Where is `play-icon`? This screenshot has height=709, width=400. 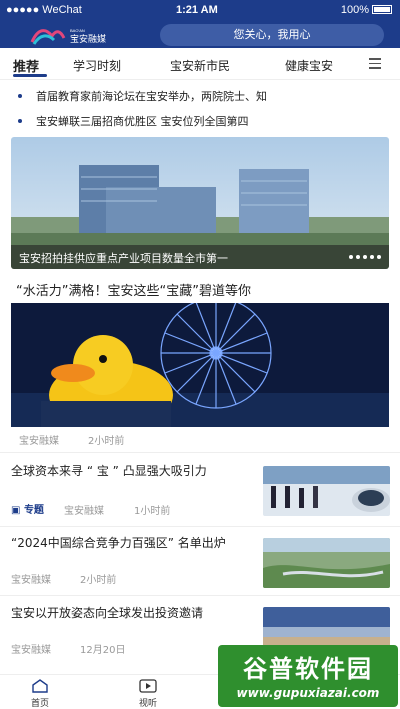
play-icon is located at coordinates (148, 686).